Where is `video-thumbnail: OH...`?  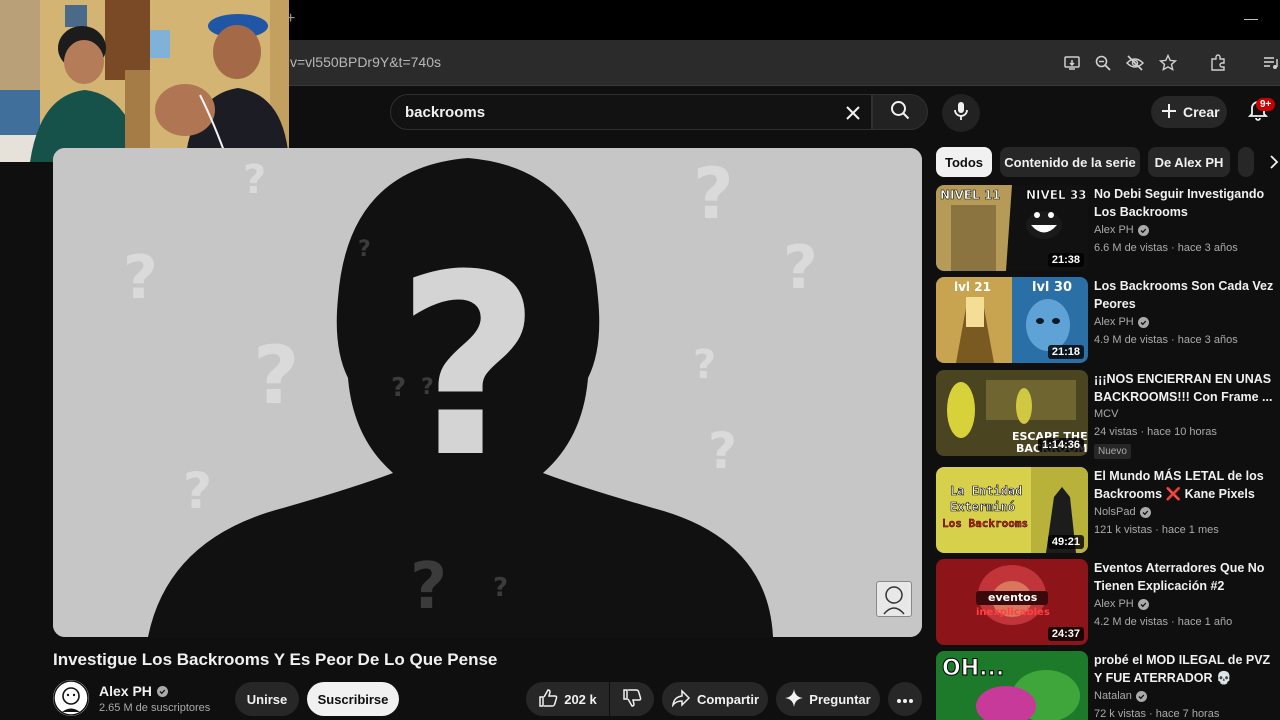
video-thumbnail: OH... is located at coordinates (1012, 685).